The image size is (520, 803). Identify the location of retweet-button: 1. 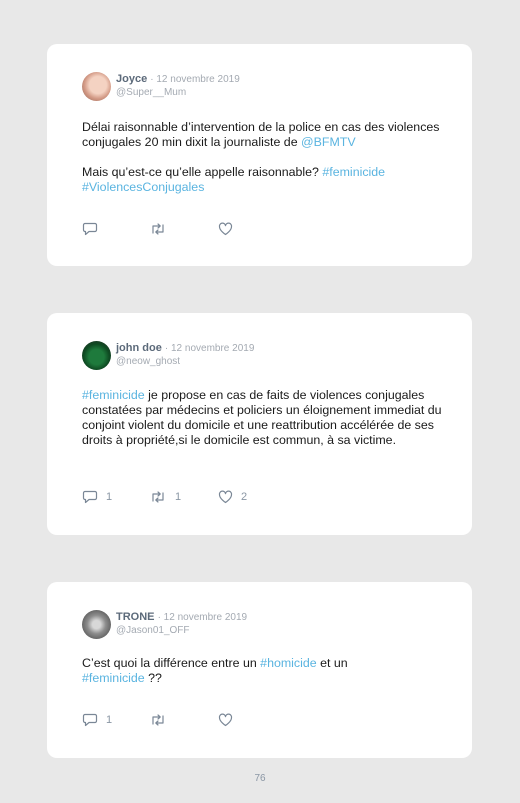
(165, 497).